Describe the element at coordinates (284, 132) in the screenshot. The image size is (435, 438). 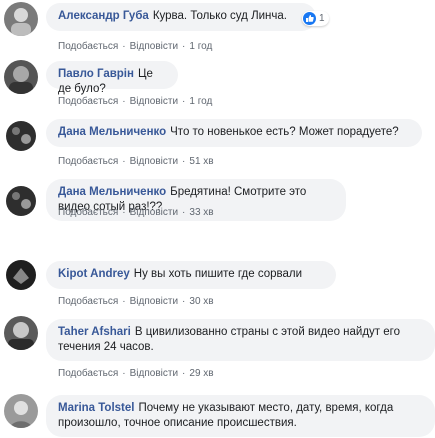
I see `comment-text: Что то новенькое есть? Может порадуете?` at that location.